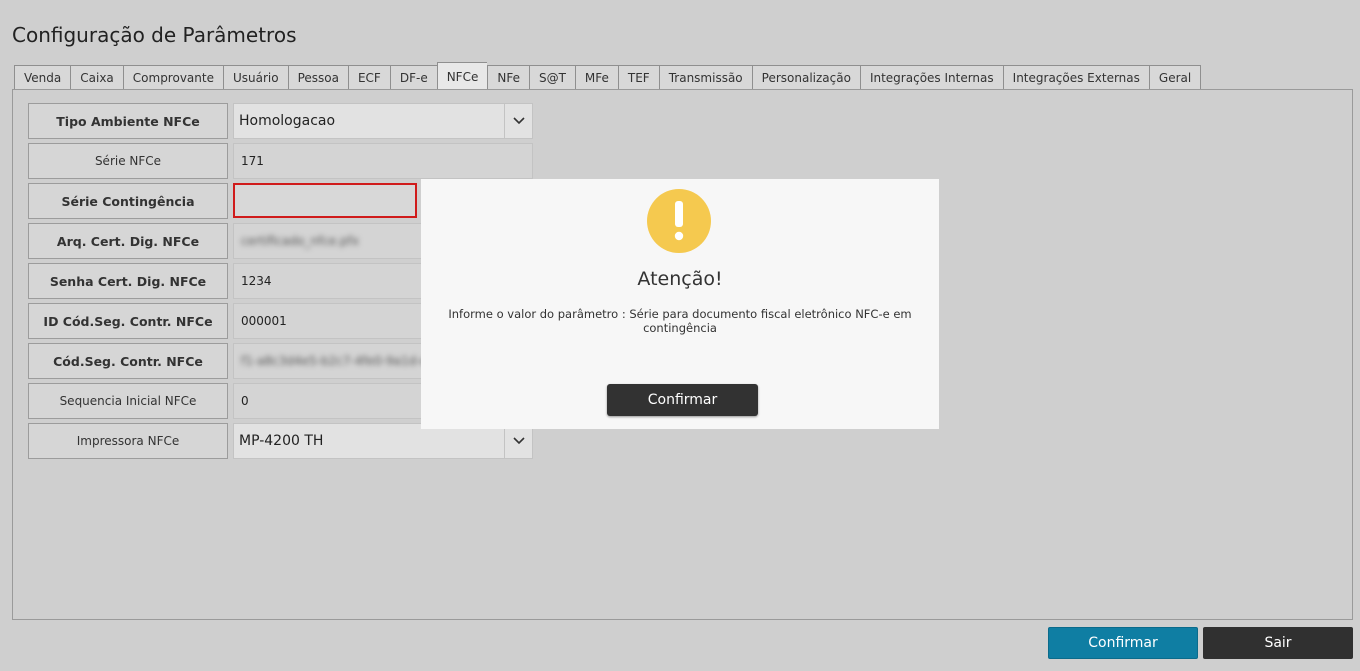  What do you see at coordinates (128, 121) in the screenshot?
I see `field-label: Tipo Ambiente NFCe` at bounding box center [128, 121].